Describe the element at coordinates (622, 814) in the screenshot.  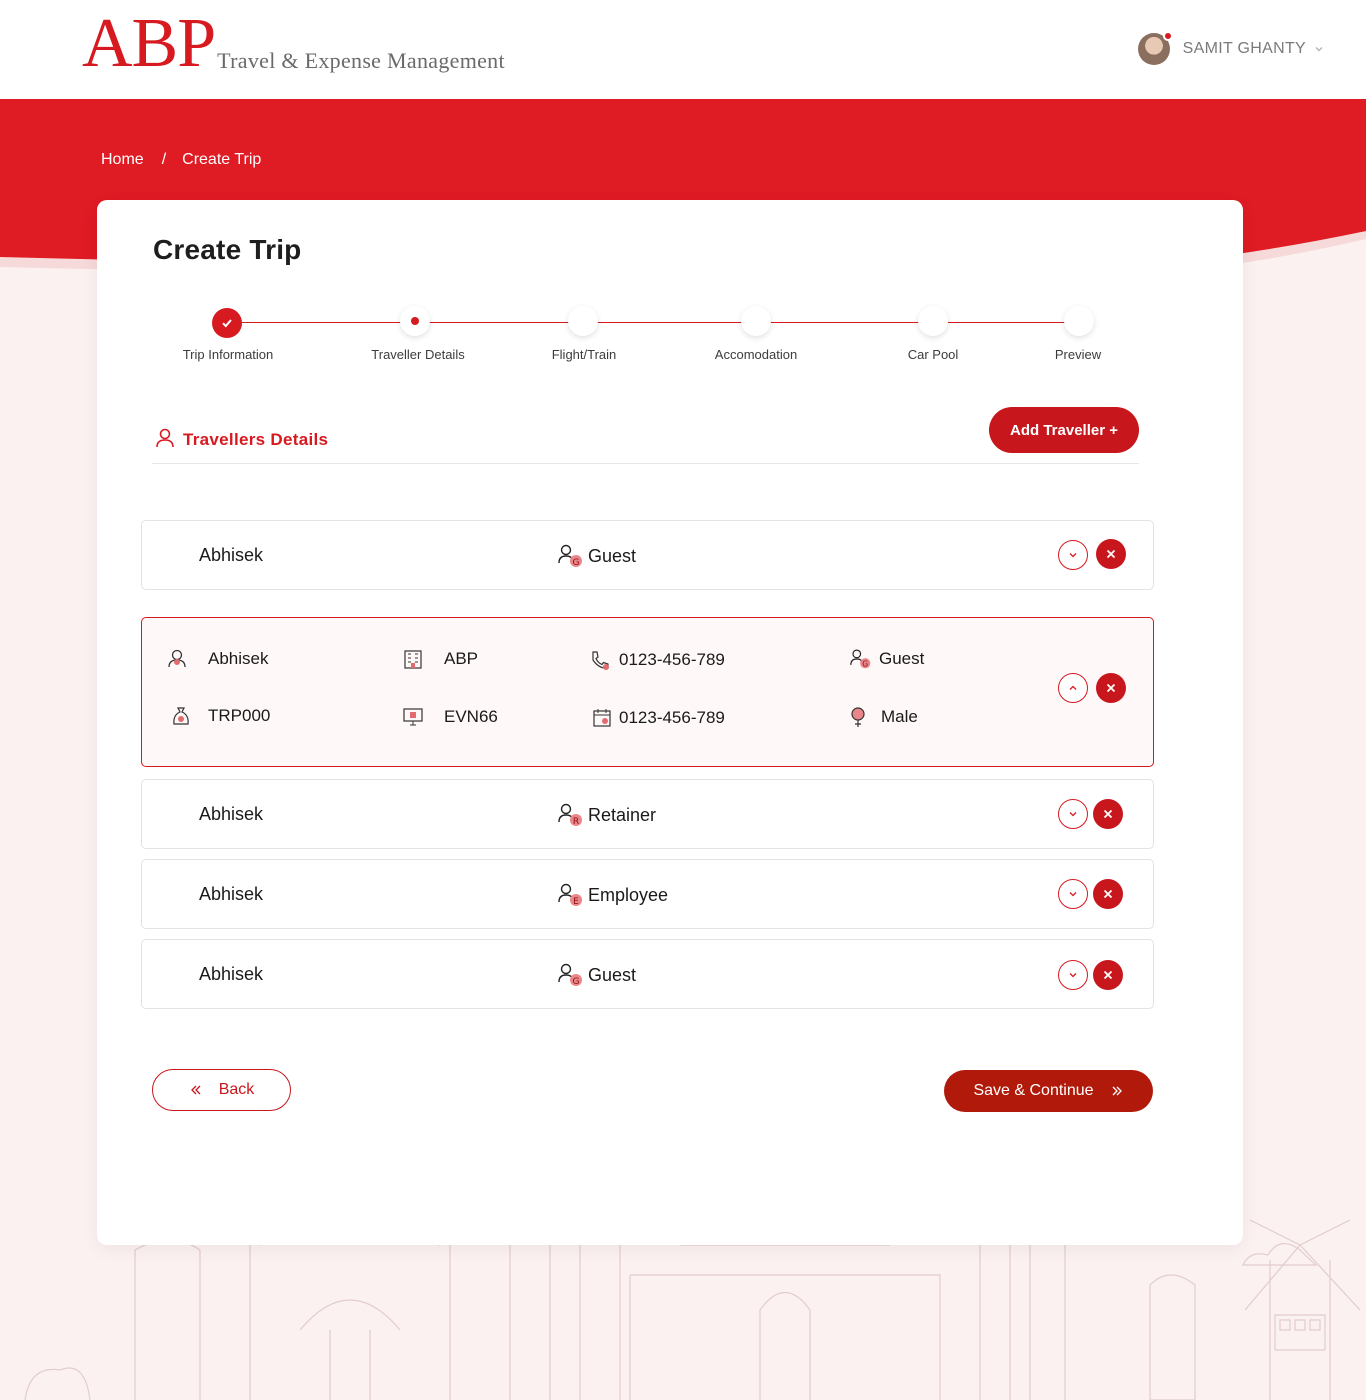
I see `traveller-type-label: Retainer` at that location.